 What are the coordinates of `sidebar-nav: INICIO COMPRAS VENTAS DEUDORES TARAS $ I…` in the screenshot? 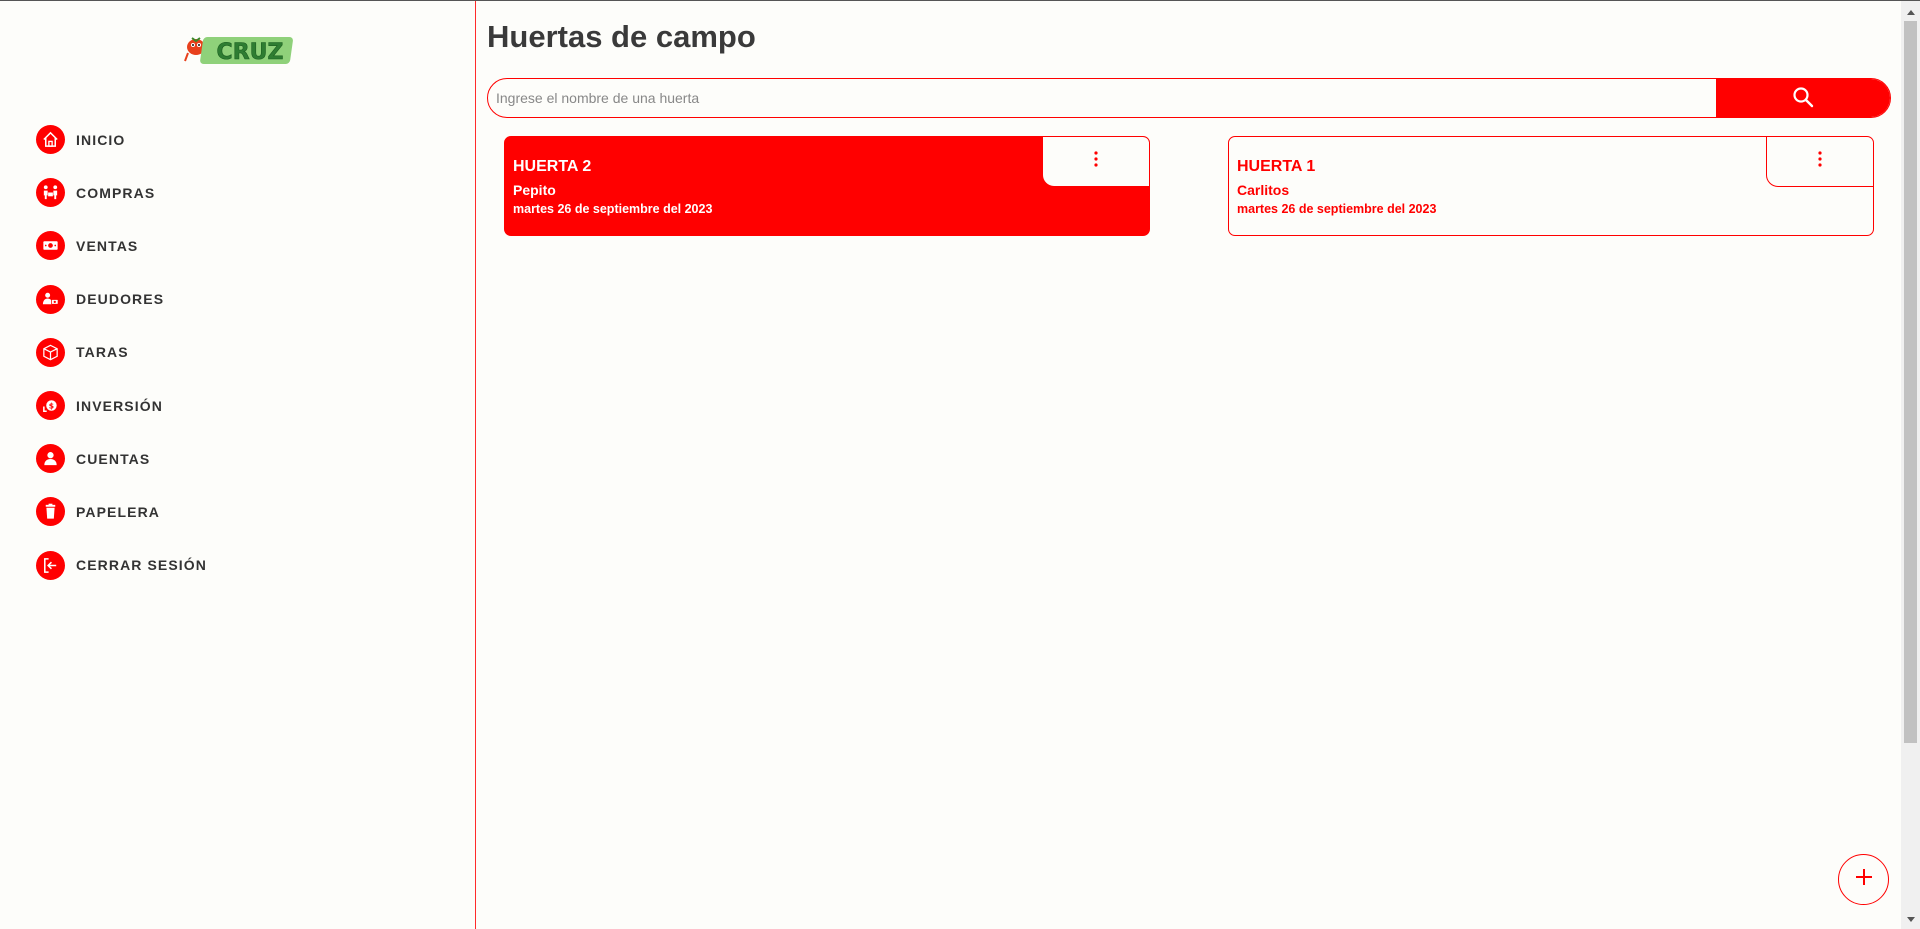 It's located at (121, 352).